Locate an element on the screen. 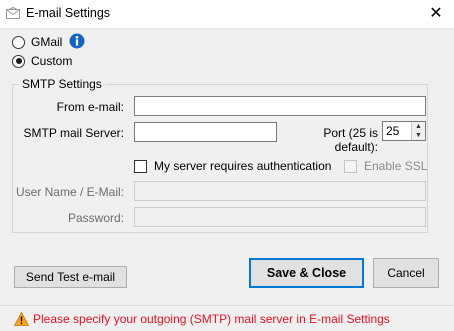 The image size is (454, 331). custom-radio: Custom is located at coordinates (42, 61).